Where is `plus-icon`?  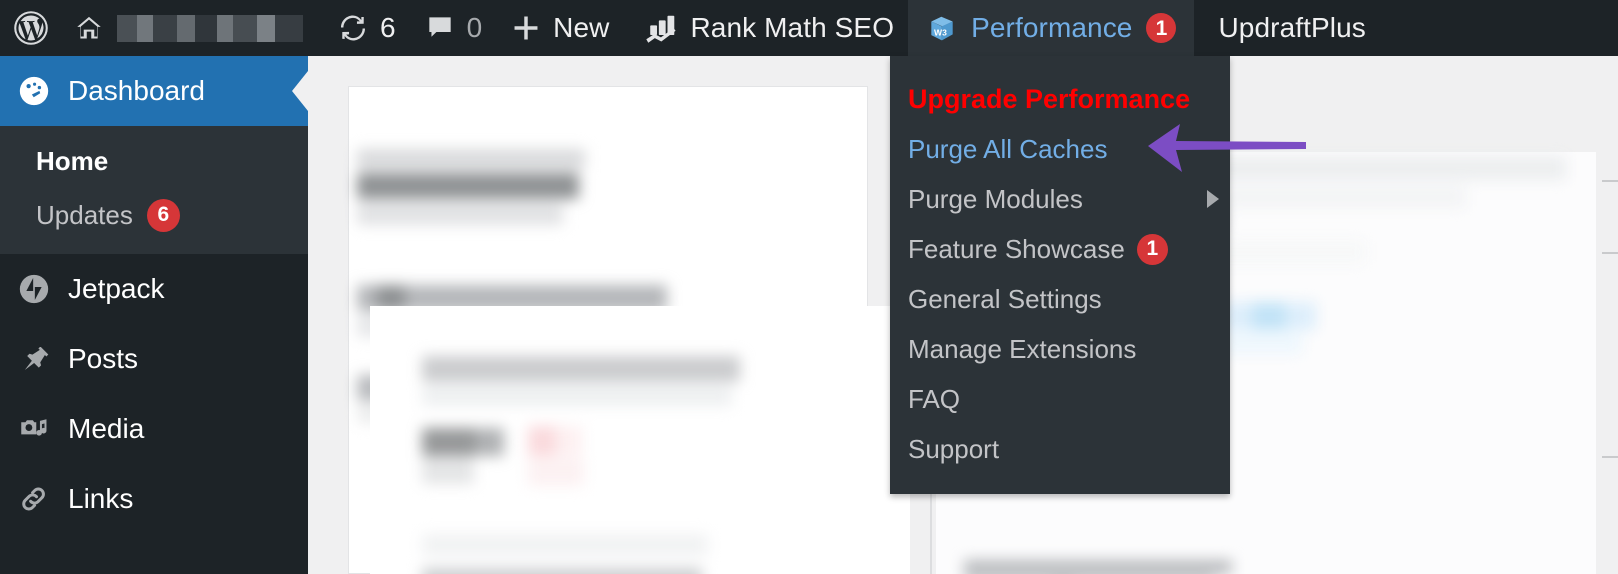
plus-icon is located at coordinates (526, 28).